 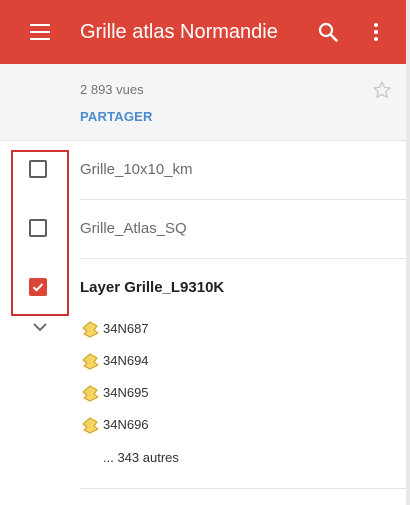 What do you see at coordinates (40, 32) in the screenshot?
I see `menu-icon` at bounding box center [40, 32].